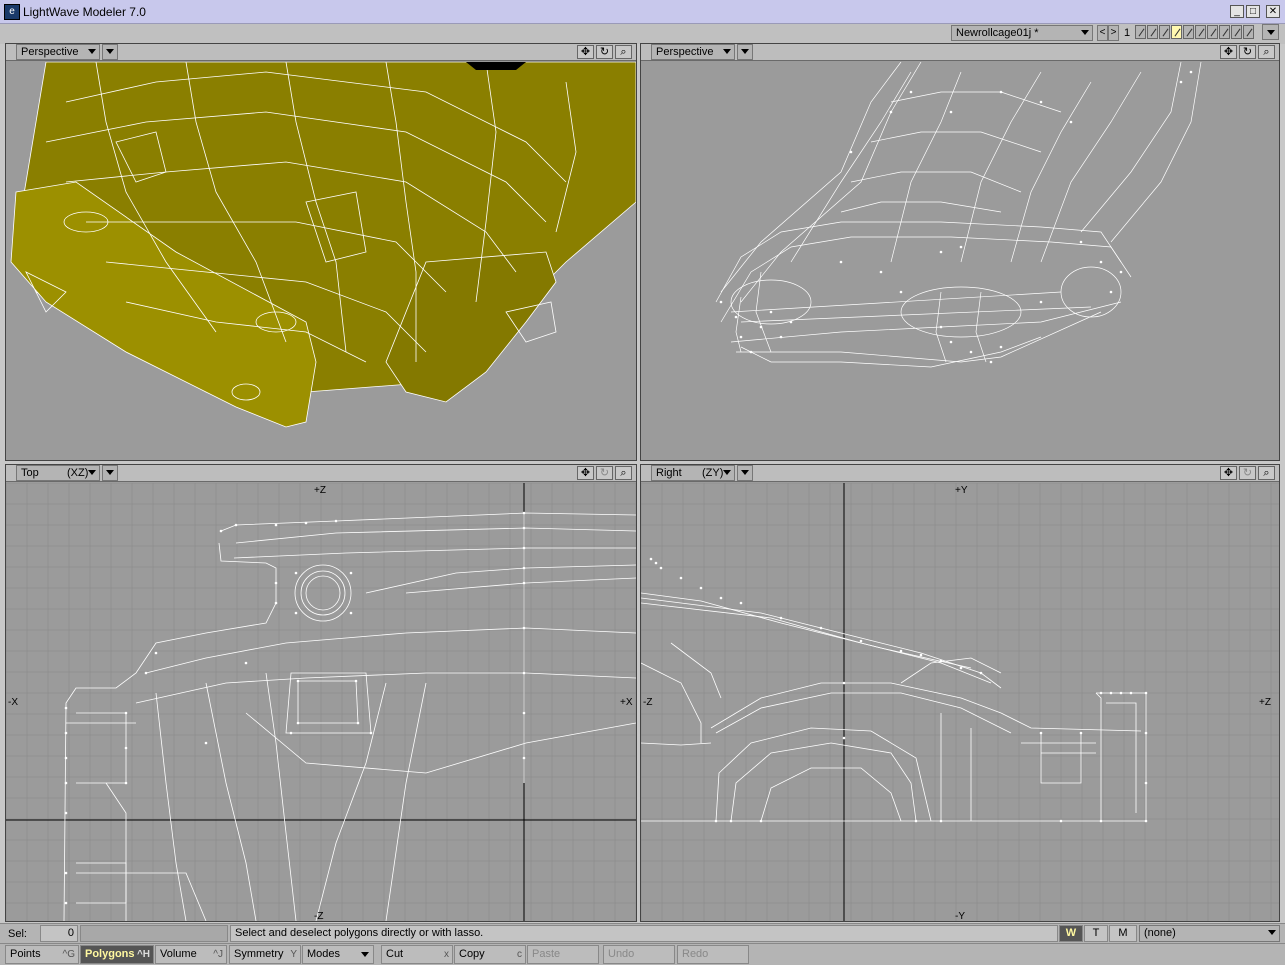 The image size is (1285, 965). I want to click on undo-button: Undo, so click(639, 954).